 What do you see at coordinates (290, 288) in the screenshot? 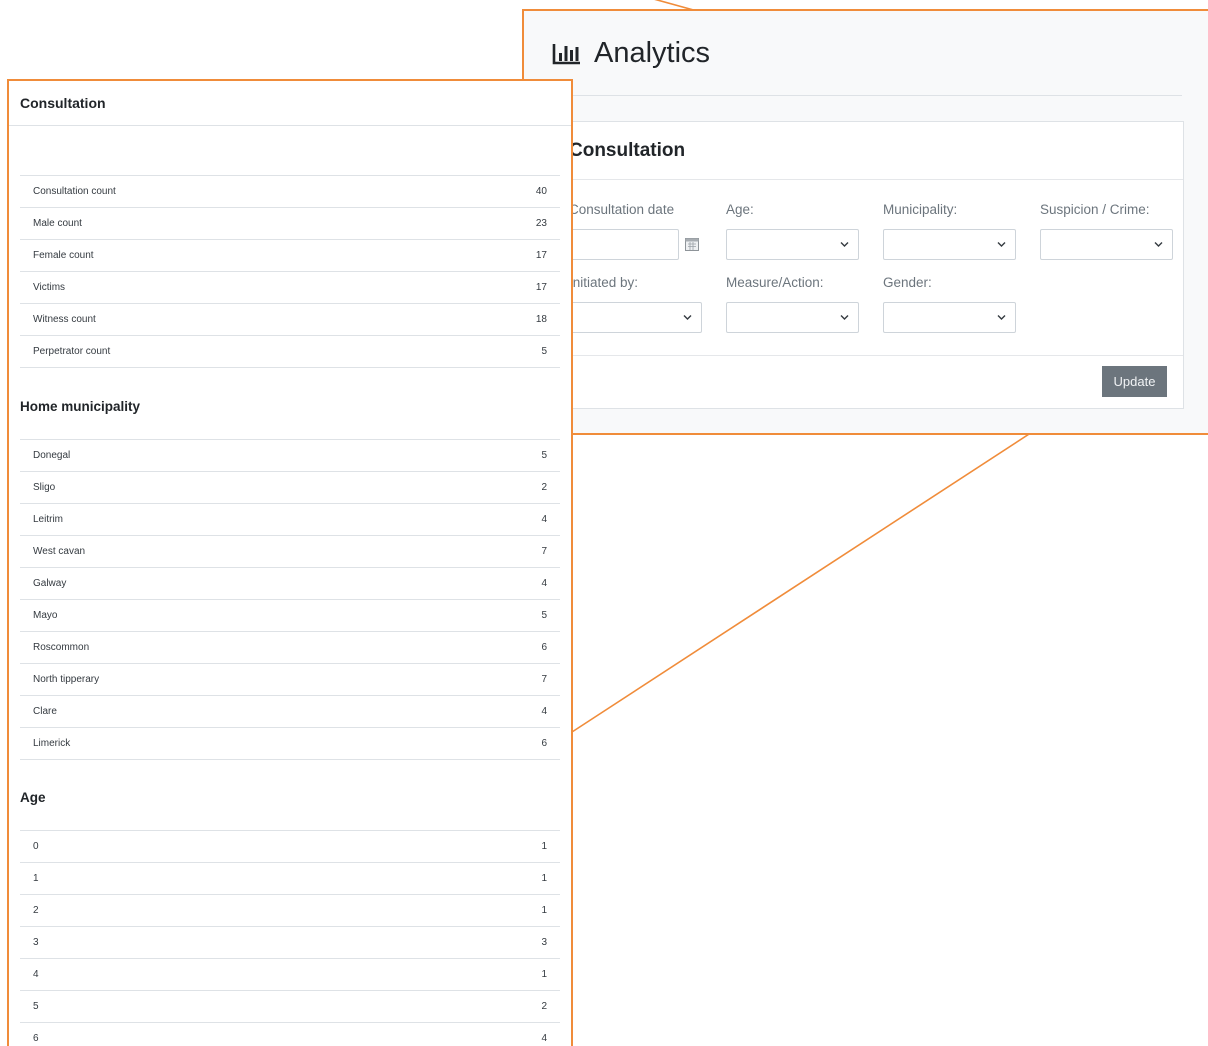
I see `table-row: Victims 17` at bounding box center [290, 288].